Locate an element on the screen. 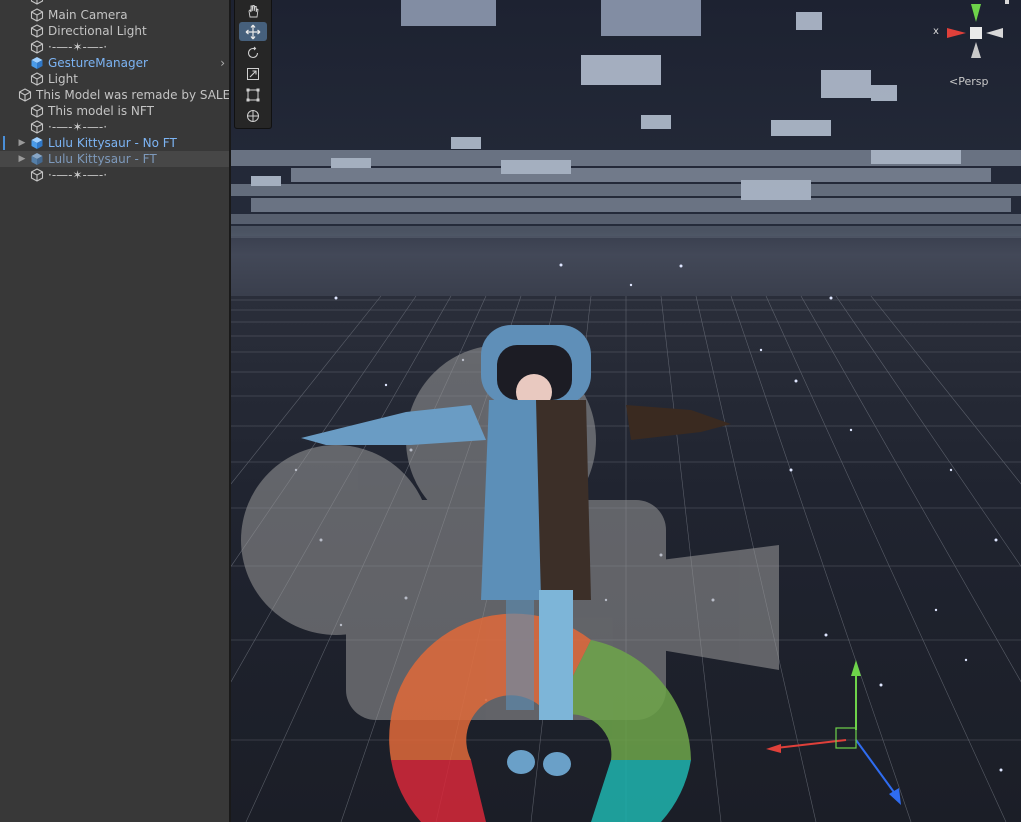 Image resolution: width=1021 pixels, height=822 pixels. hierarchy-item-lulu-no-ft: ▶ Lulu Kittysaur - No FT is located at coordinates (114, 143).